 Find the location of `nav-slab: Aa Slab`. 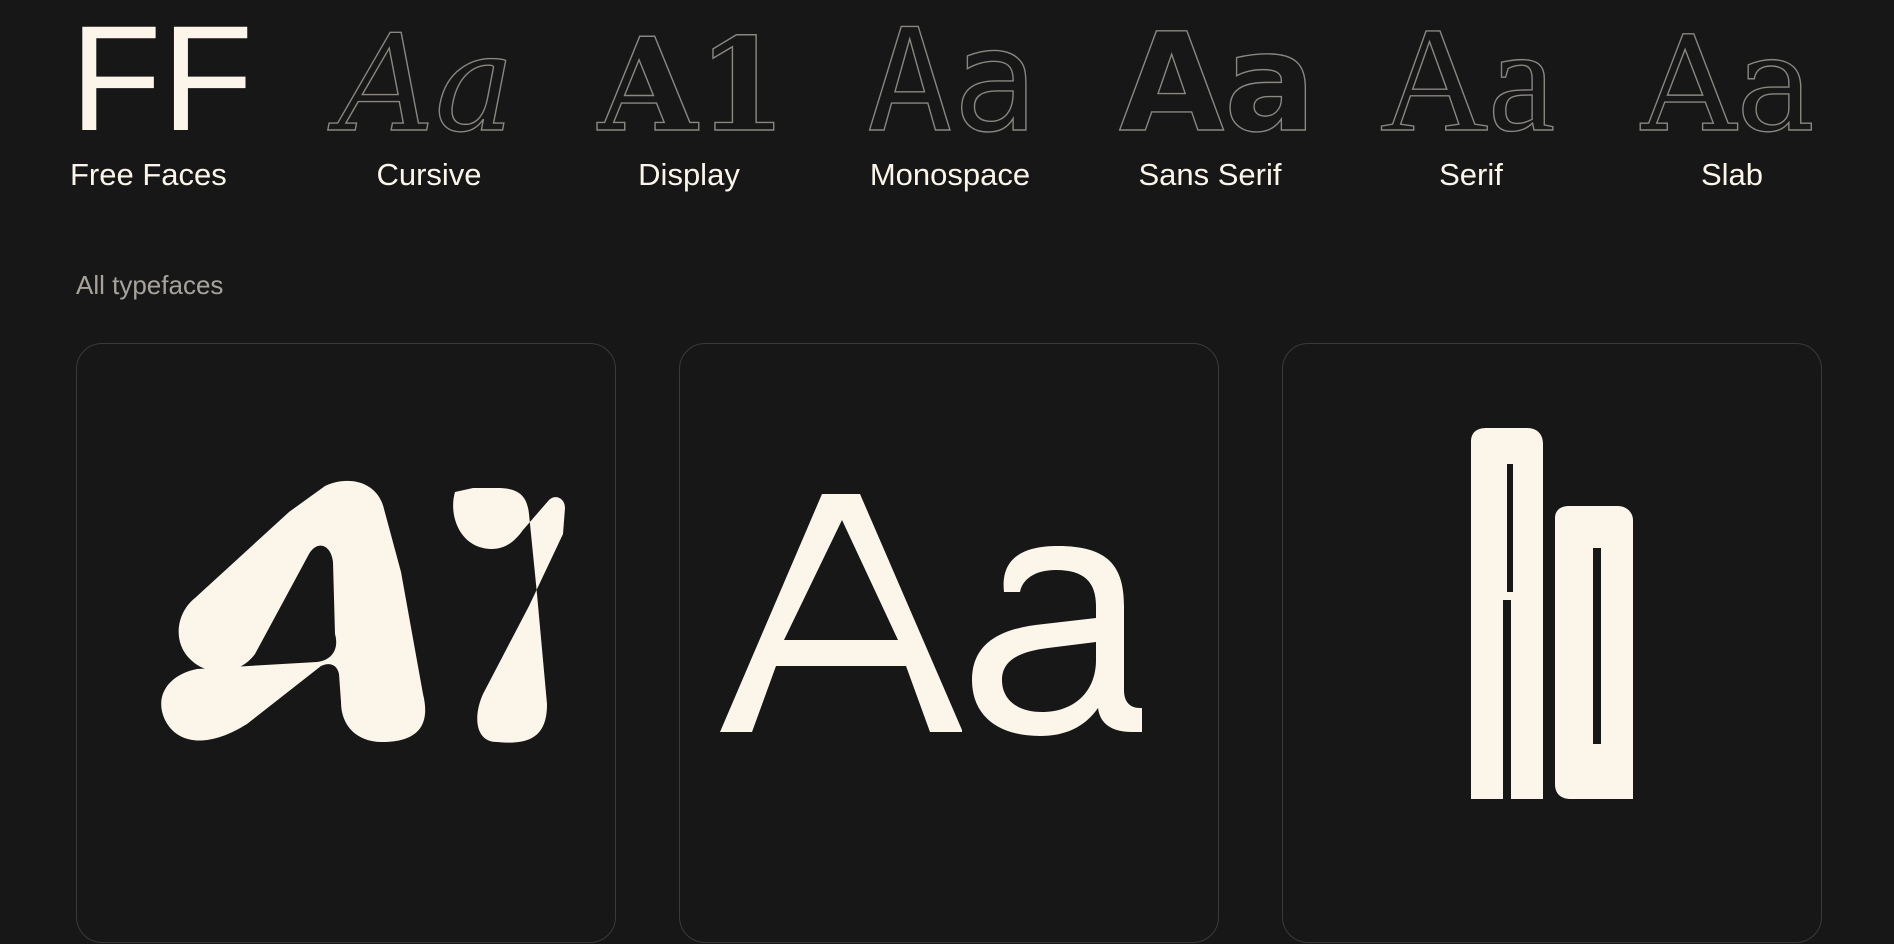

nav-slab: Aa Slab is located at coordinates (1732, 105).